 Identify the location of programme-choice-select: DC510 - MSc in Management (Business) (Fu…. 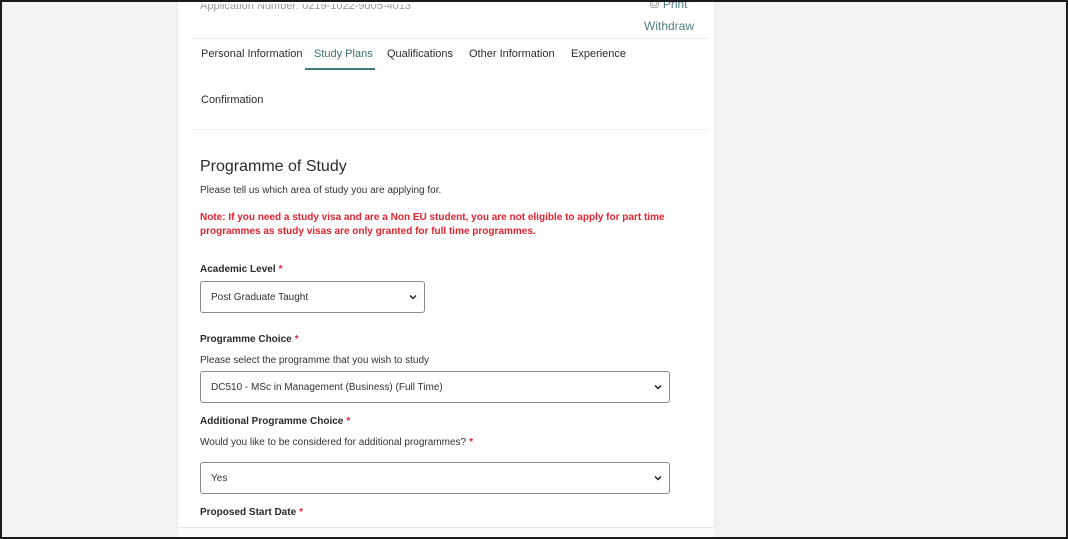
(435, 387).